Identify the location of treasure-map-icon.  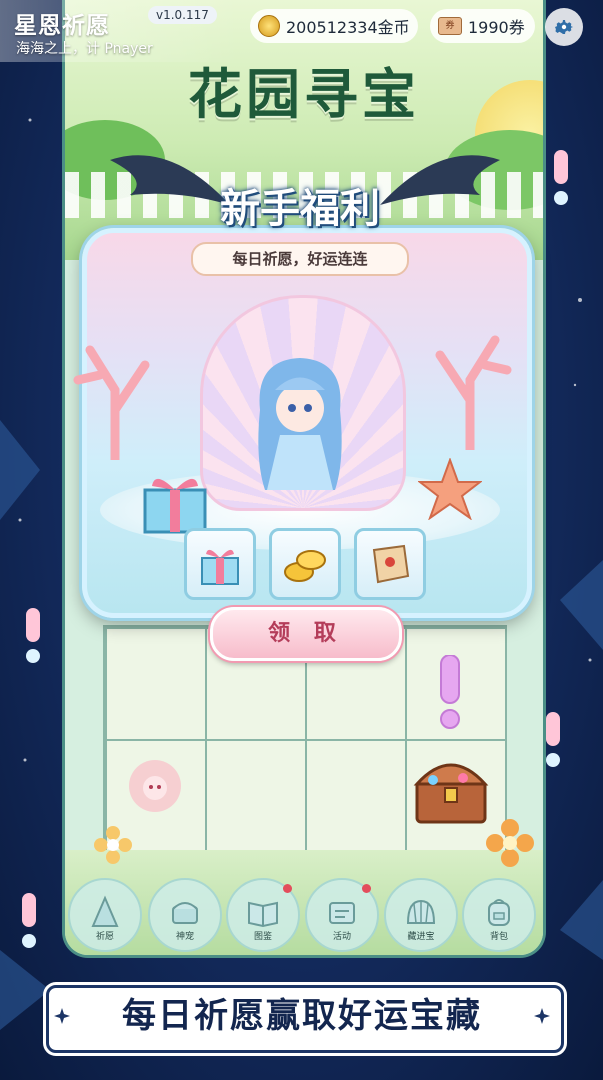
(391, 564).